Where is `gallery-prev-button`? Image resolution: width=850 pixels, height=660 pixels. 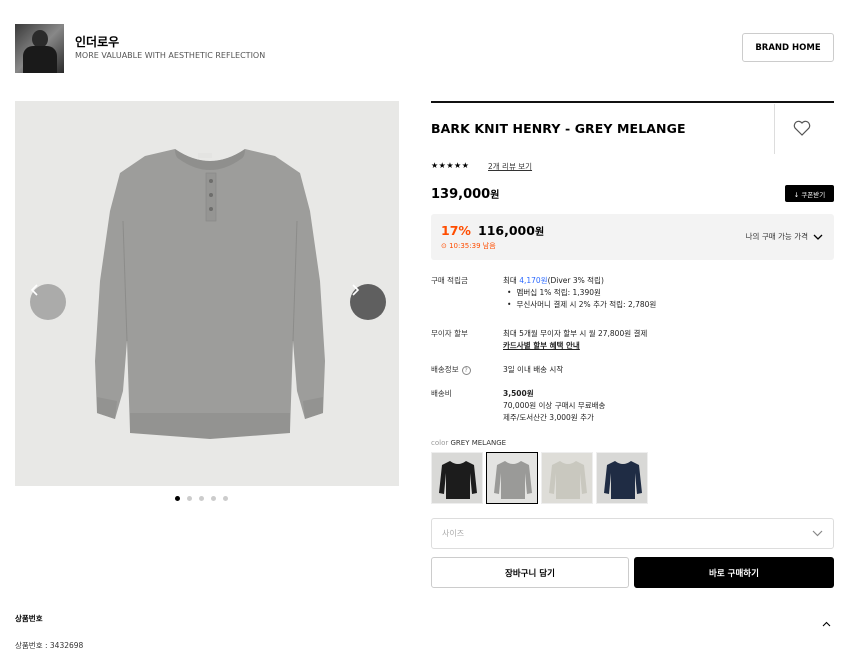 gallery-prev-button is located at coordinates (48, 302).